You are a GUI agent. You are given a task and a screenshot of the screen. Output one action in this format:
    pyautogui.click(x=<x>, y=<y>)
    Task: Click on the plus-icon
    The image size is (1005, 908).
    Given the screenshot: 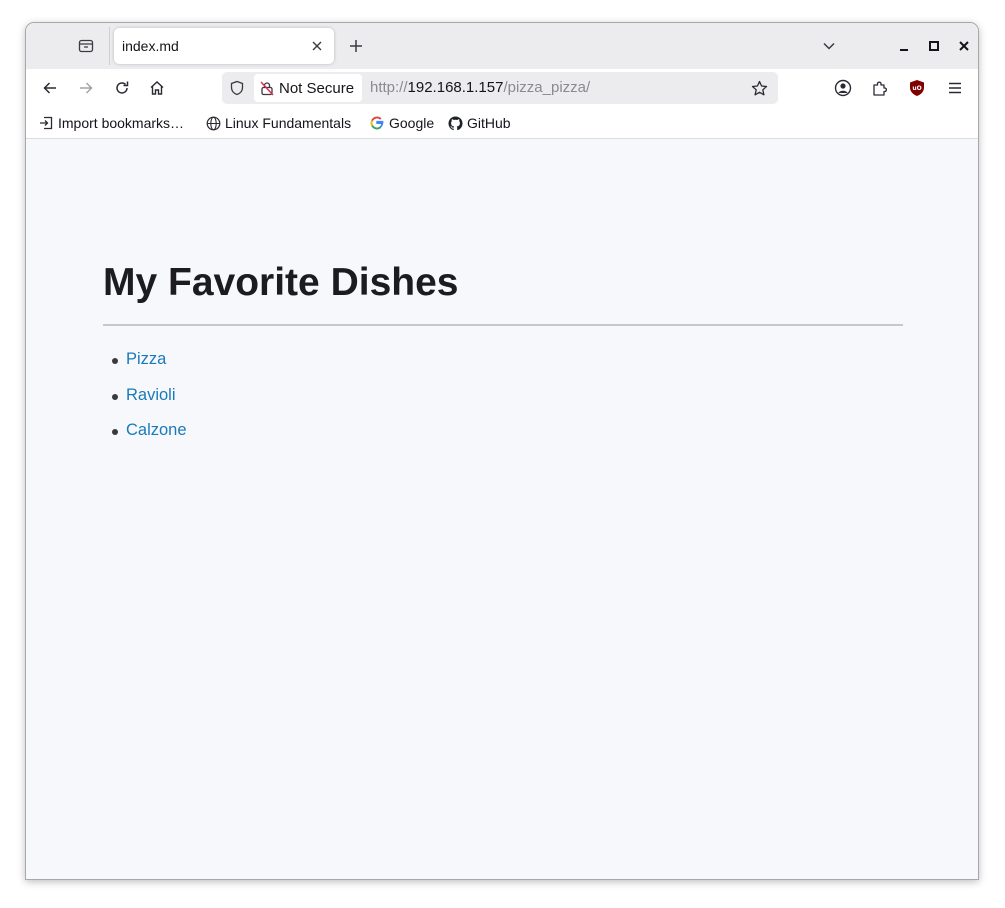 What is the action you would take?
    pyautogui.click(x=356, y=46)
    